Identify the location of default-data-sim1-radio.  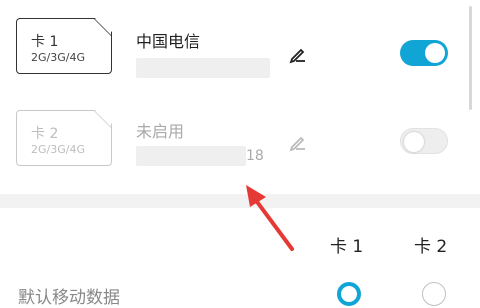
(349, 294).